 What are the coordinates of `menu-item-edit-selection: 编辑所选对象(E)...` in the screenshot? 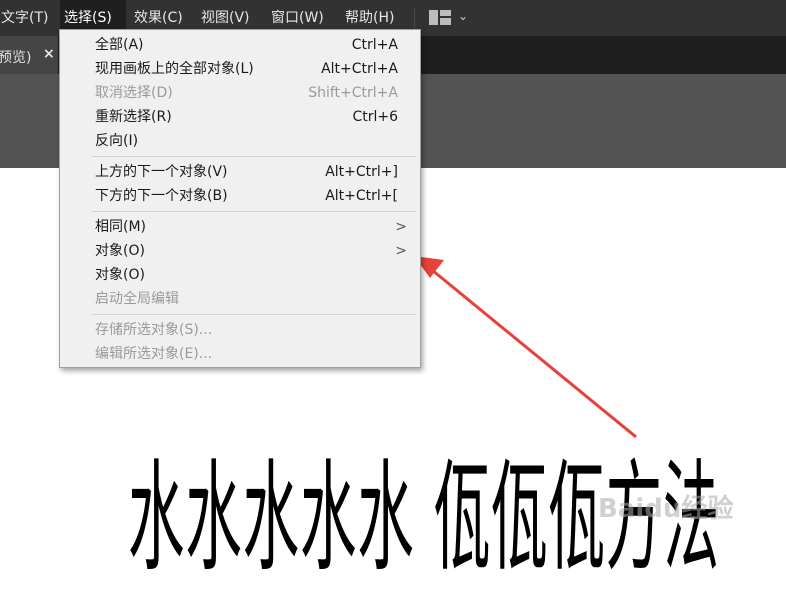 It's located at (240, 354).